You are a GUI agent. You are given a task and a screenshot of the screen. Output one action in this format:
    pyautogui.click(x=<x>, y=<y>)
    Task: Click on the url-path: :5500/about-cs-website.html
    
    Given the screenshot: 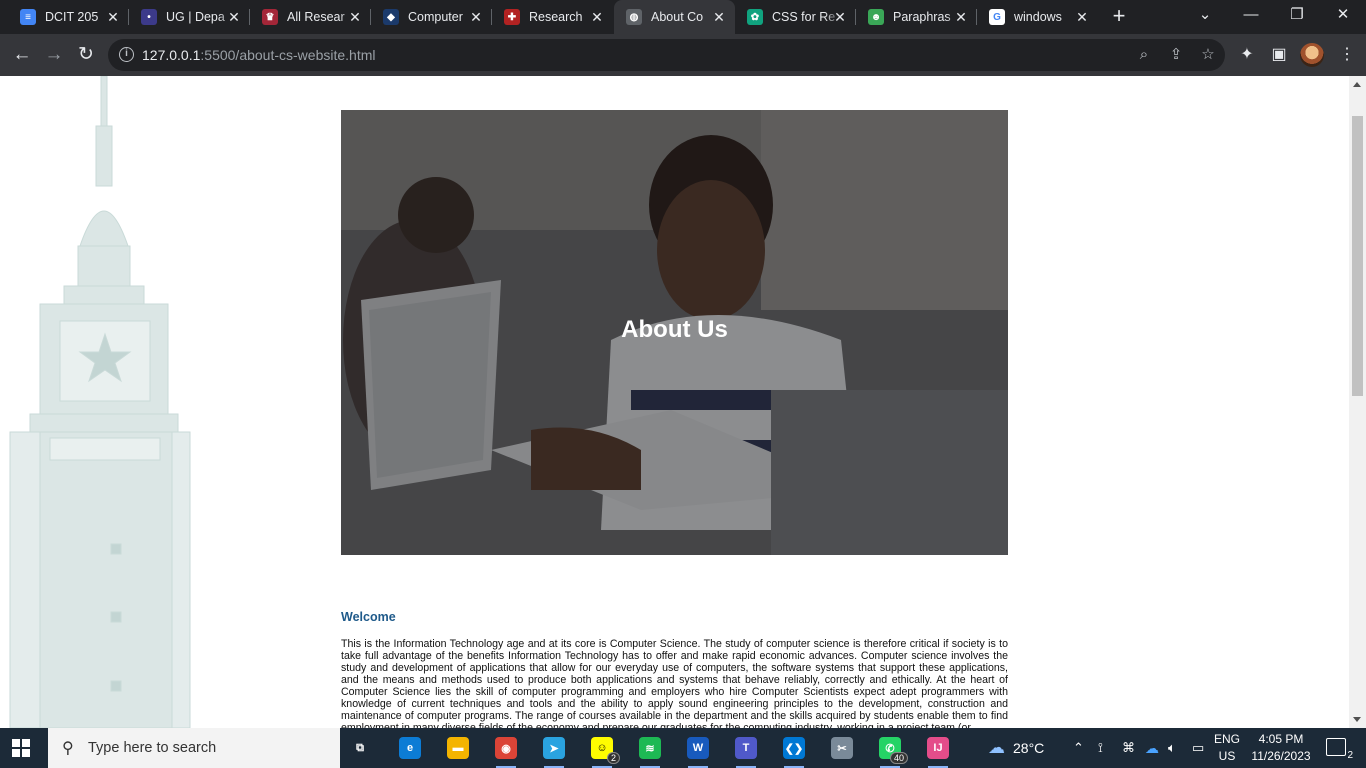 What is the action you would take?
    pyautogui.click(x=288, y=55)
    